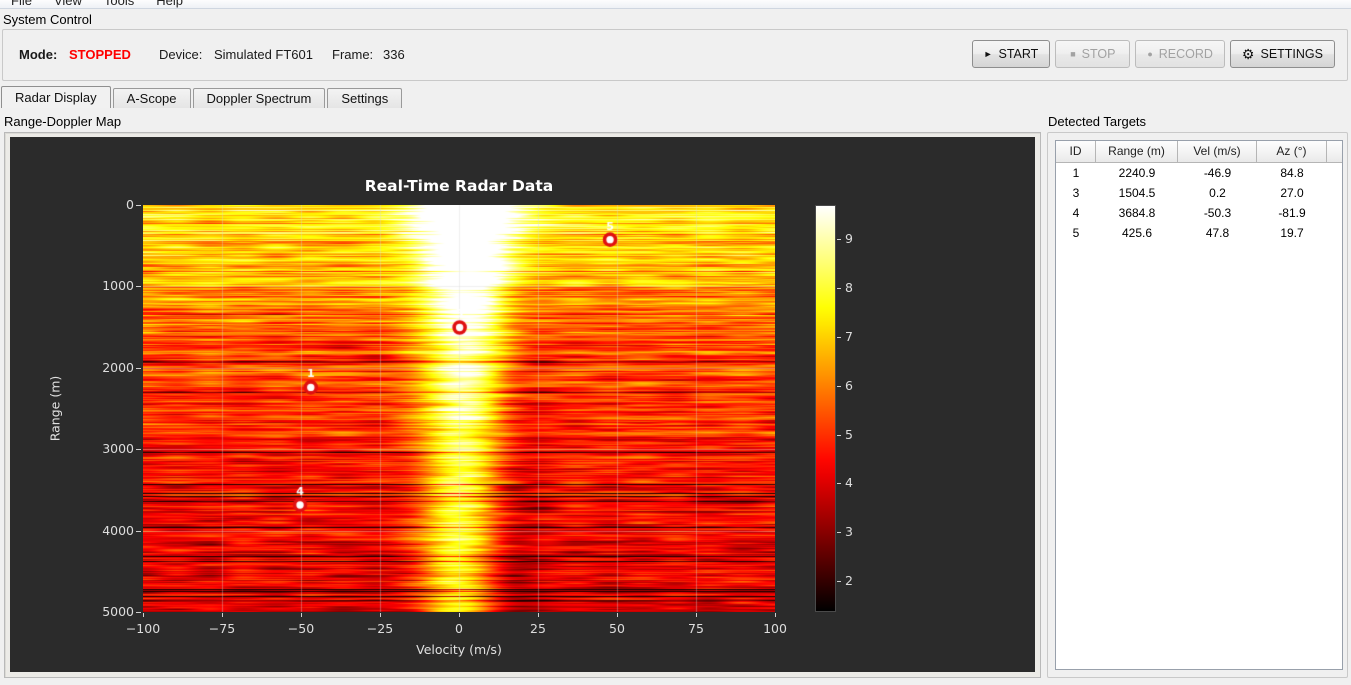  What do you see at coordinates (1199, 173) in the screenshot?
I see `table-row: 1 2240.9 -46.9 84.8` at bounding box center [1199, 173].